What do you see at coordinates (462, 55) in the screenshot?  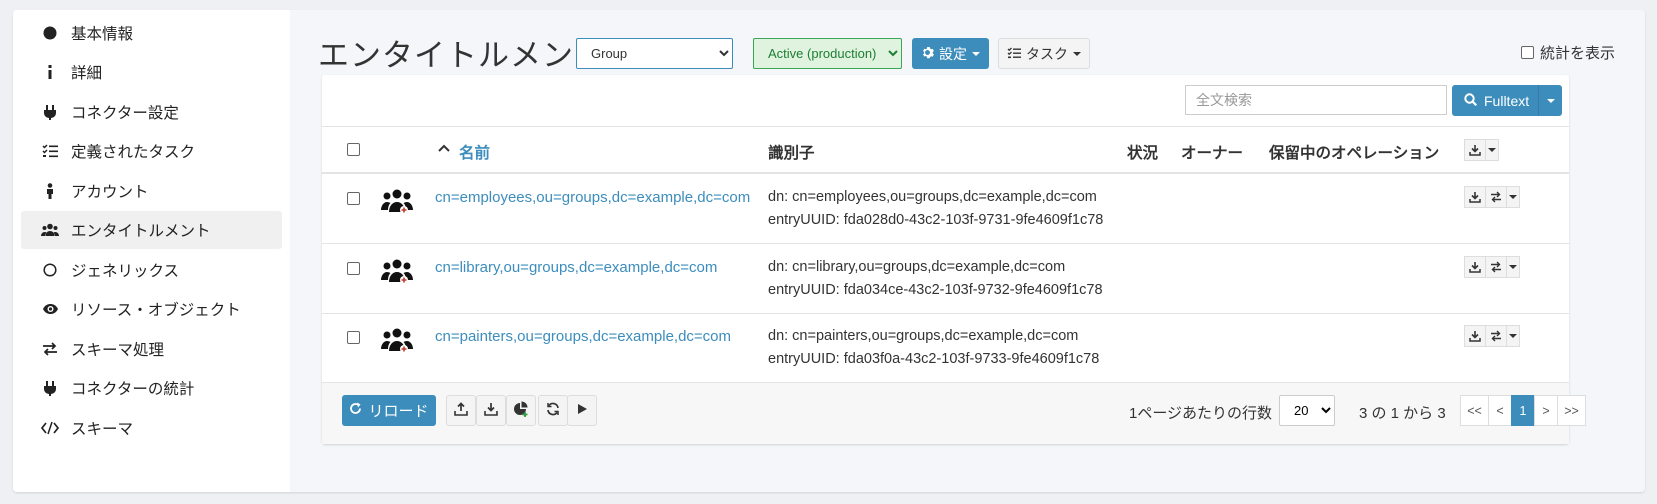 I see `page-title: エンタイトルメント` at bounding box center [462, 55].